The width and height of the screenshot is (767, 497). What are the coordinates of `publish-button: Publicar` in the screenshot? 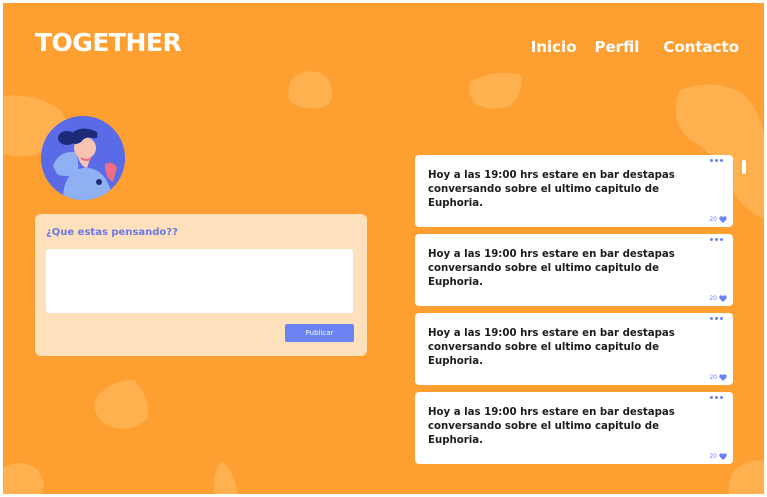 It's located at (319, 333).